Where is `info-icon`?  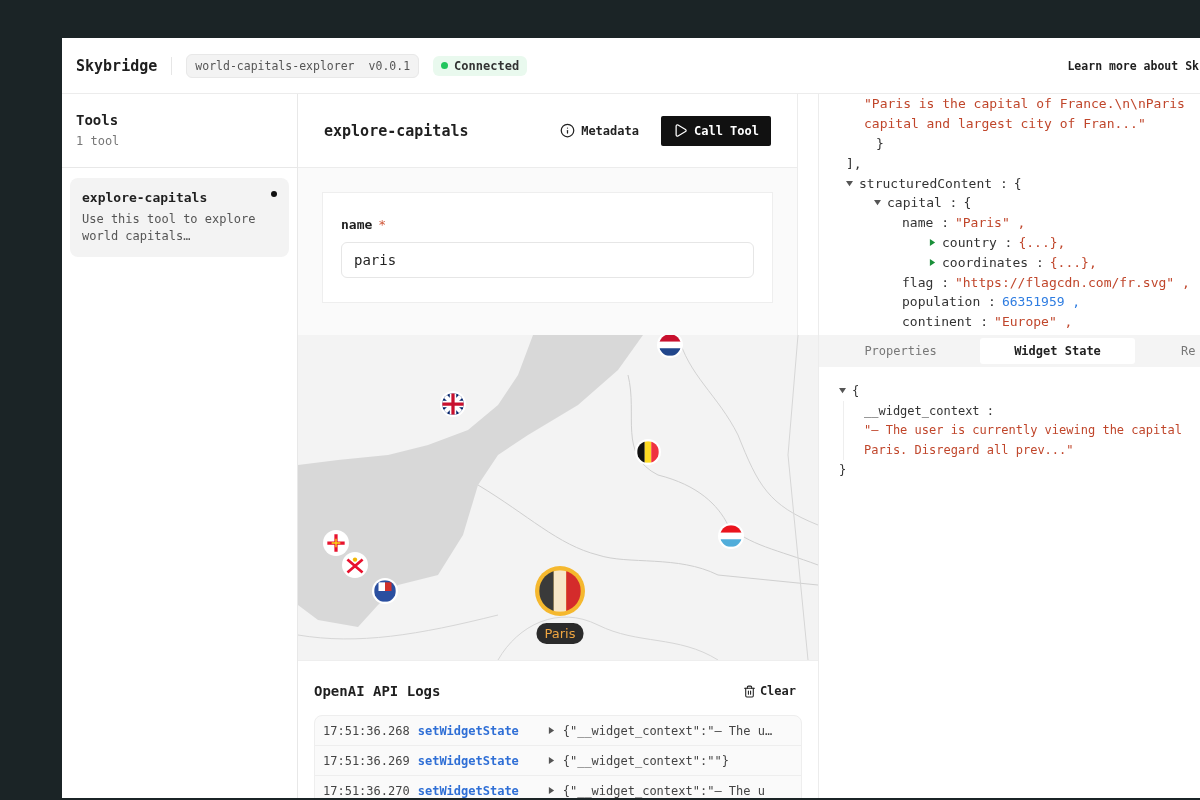
info-icon is located at coordinates (568, 130).